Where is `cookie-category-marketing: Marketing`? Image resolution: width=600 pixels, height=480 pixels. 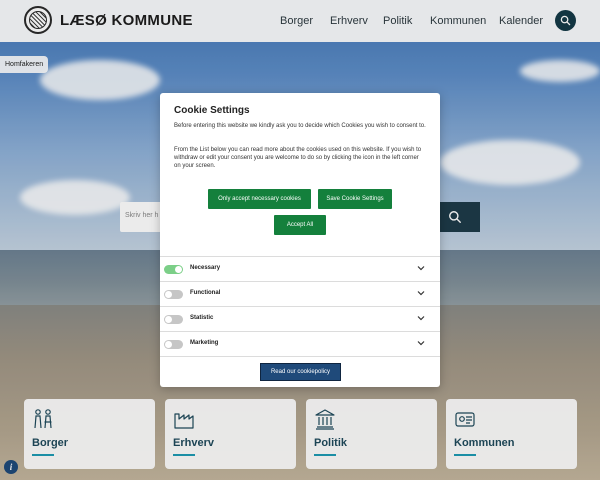 cookie-category-marketing: Marketing is located at coordinates (300, 344).